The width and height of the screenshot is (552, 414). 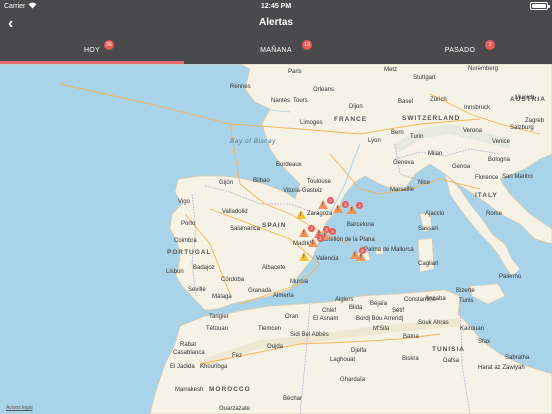 I want to click on city-label: Barcelona, so click(x=361, y=225).